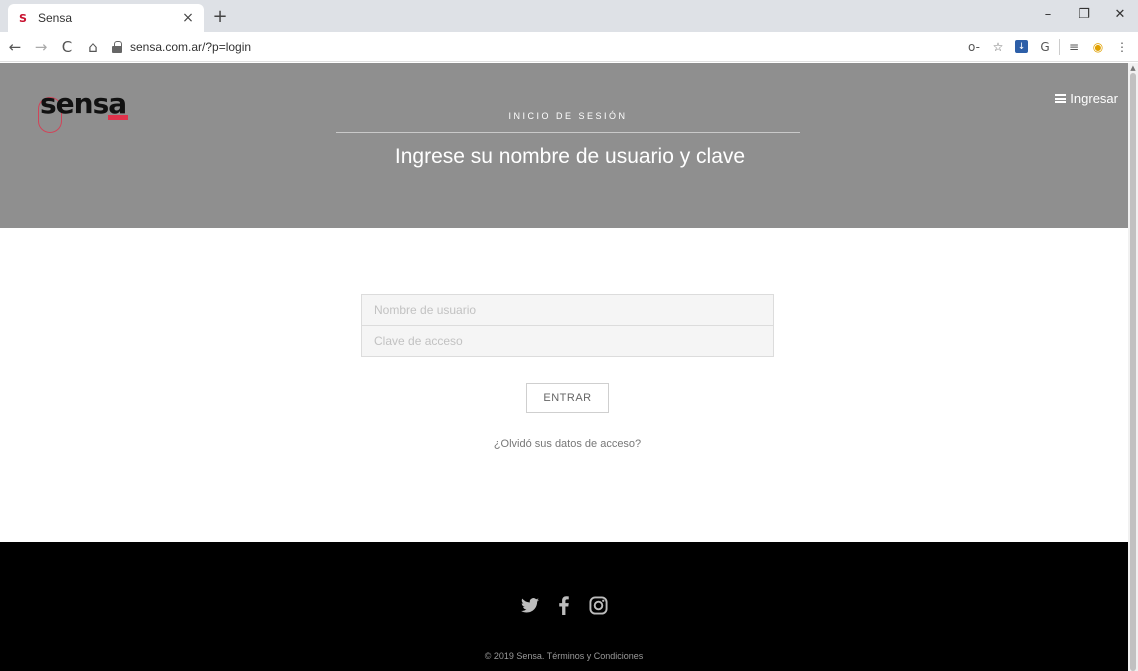  What do you see at coordinates (569, 16) in the screenshot?
I see `browser-tab-strip: S Sensa × + – ❐ ✕` at bounding box center [569, 16].